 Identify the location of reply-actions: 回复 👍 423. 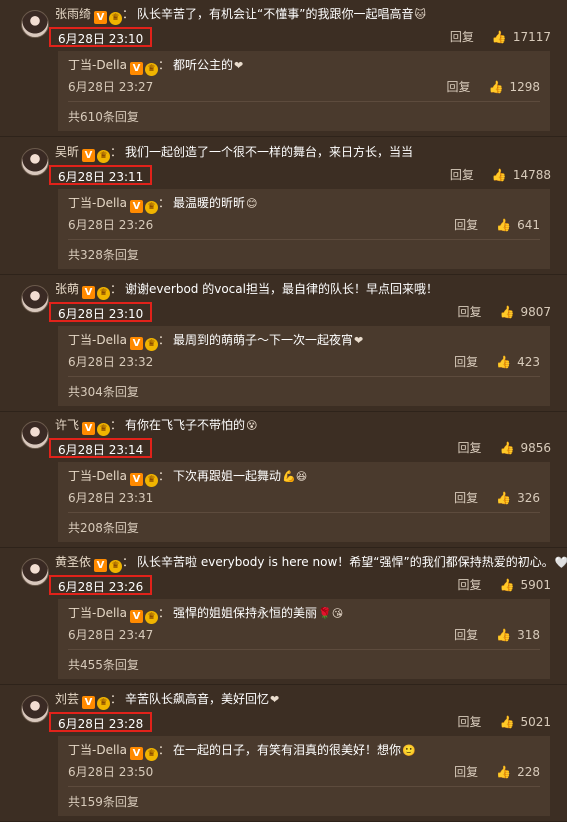
(497, 362).